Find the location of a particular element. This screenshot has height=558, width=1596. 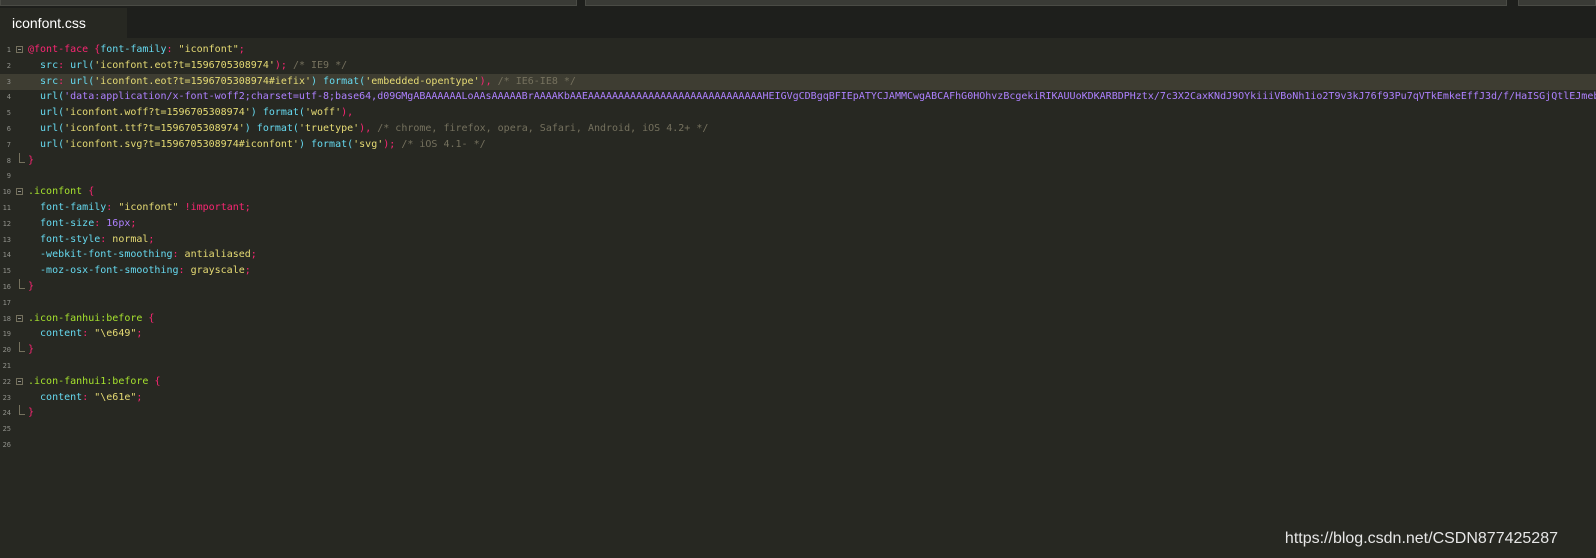

code-line: 23 content: "\e61e"; is located at coordinates (798, 398).